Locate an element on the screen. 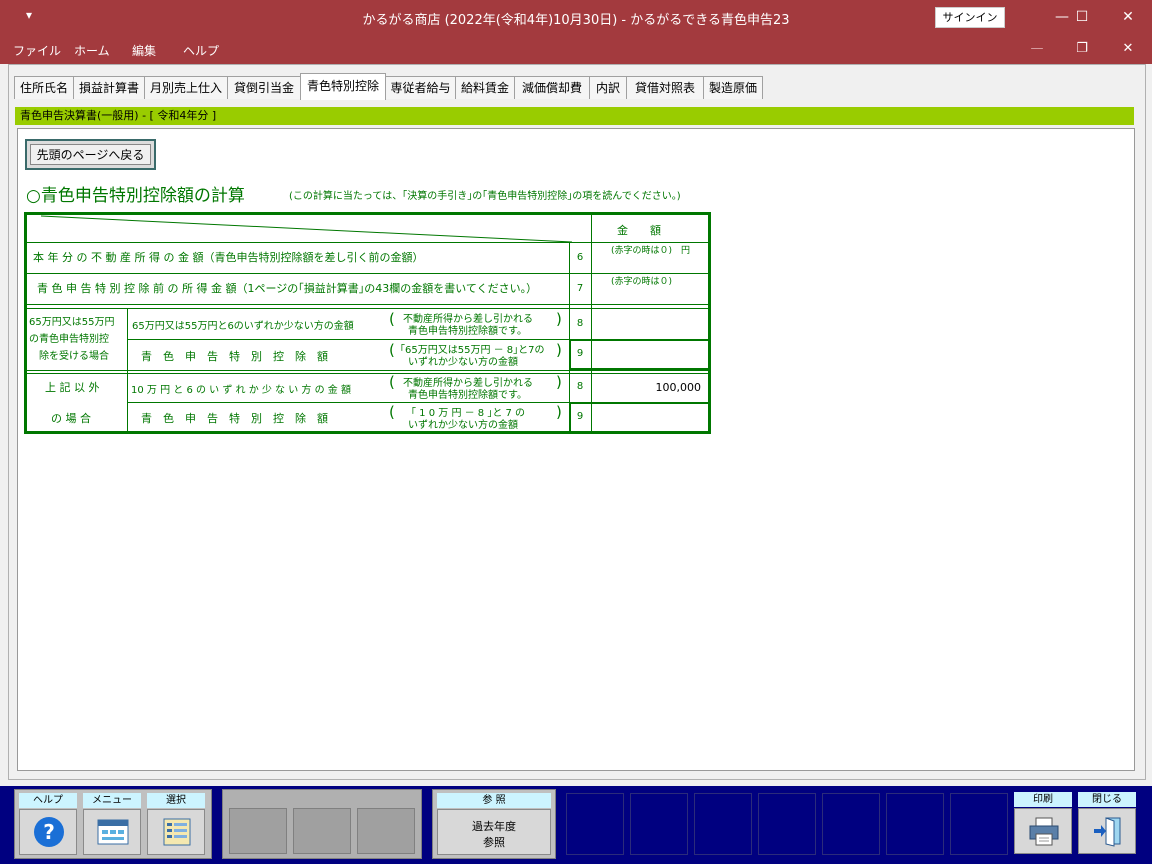 This screenshot has height=864, width=1152. select-button is located at coordinates (176, 832).